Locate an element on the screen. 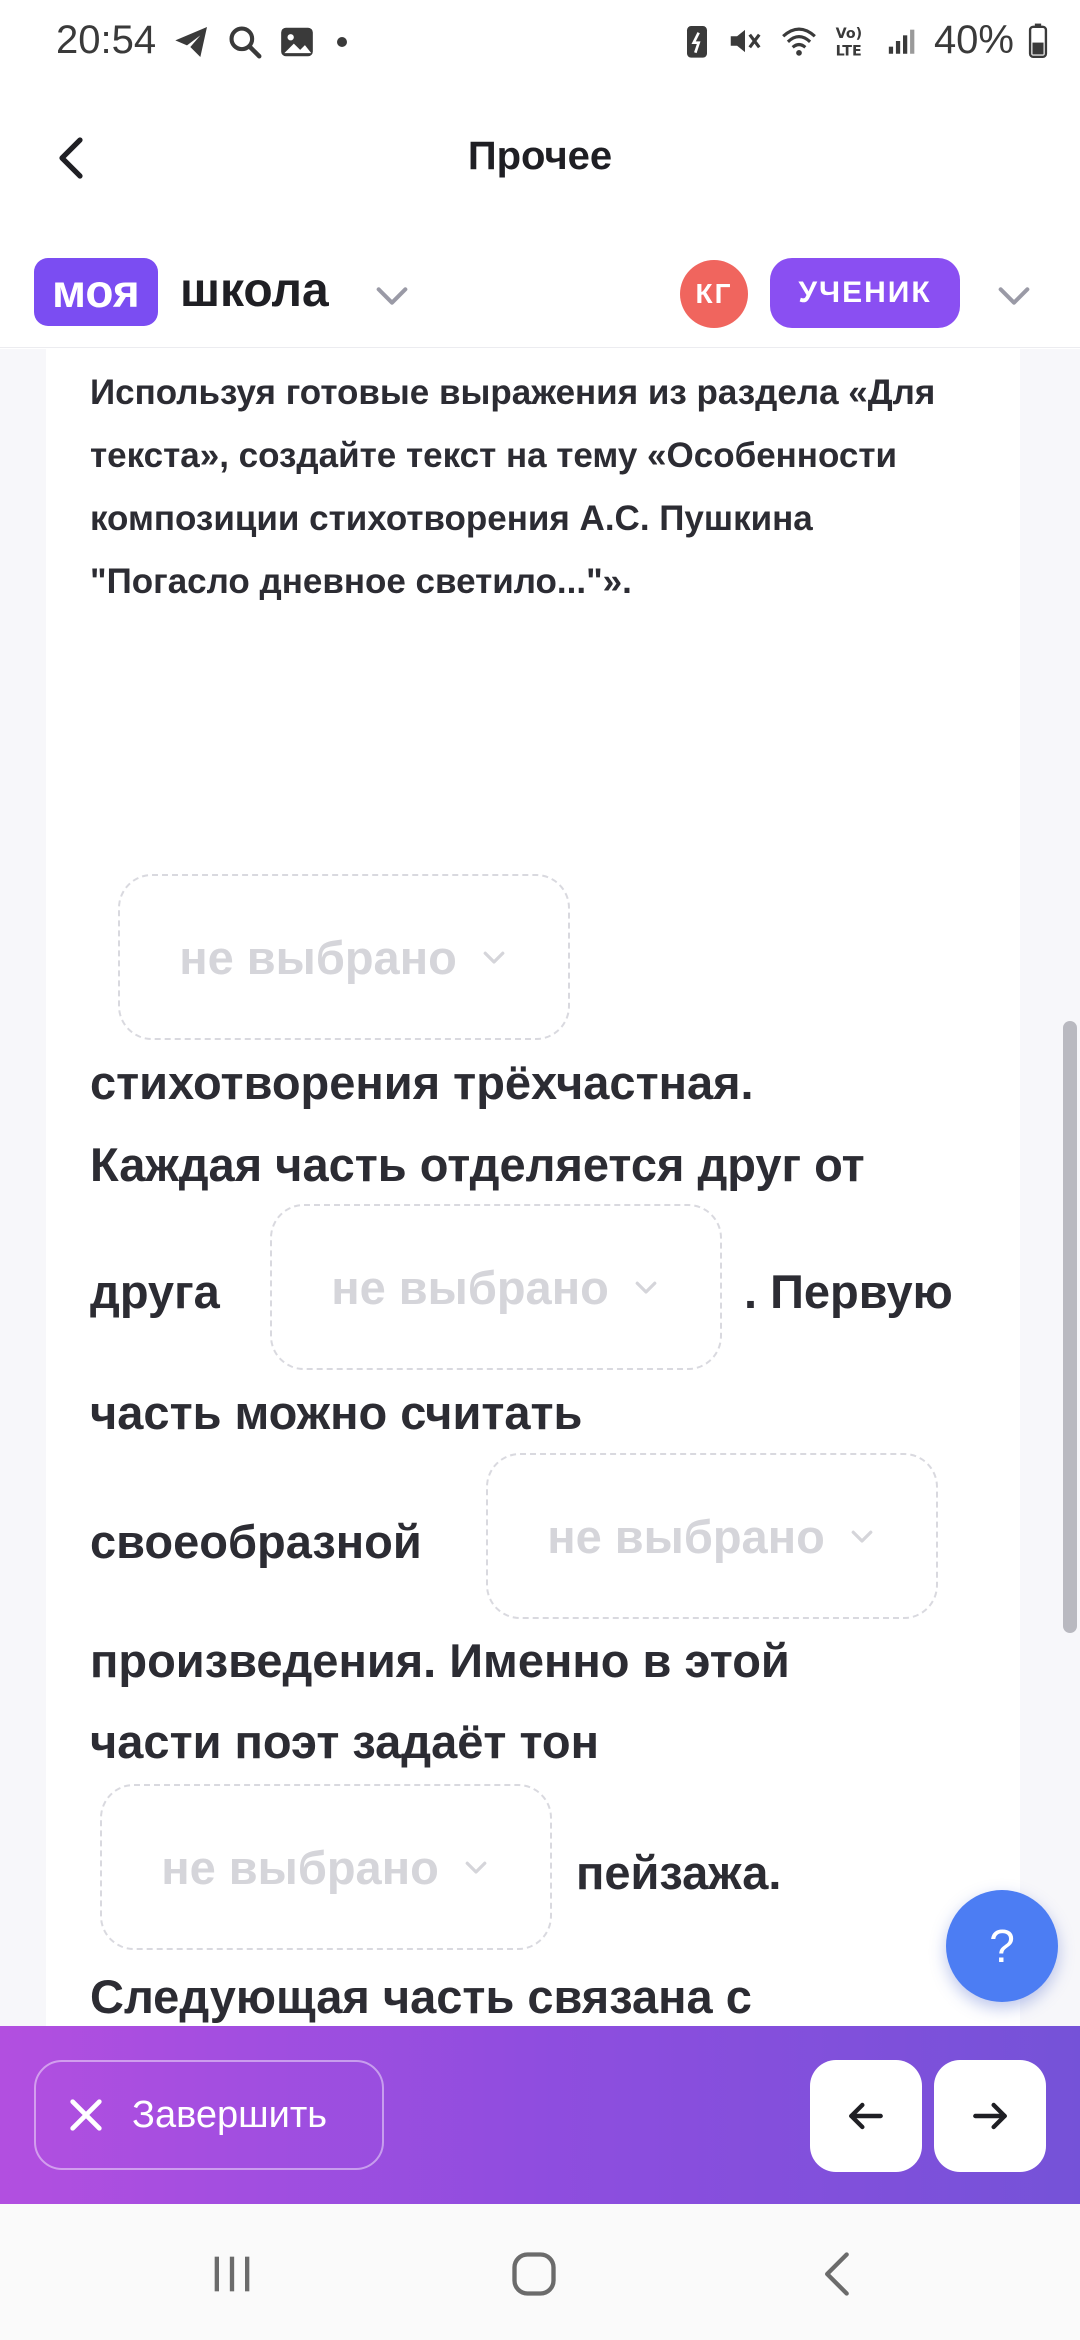 The image size is (1080, 2340). search-icon is located at coordinates (245, 42).